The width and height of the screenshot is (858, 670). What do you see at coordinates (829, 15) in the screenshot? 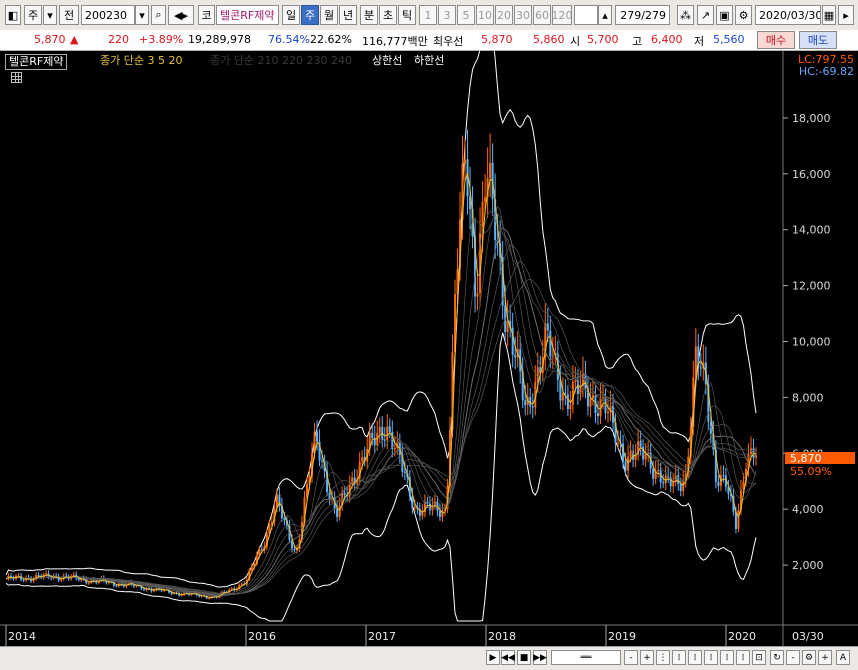
I see `calendar-icon: ▦` at bounding box center [829, 15].